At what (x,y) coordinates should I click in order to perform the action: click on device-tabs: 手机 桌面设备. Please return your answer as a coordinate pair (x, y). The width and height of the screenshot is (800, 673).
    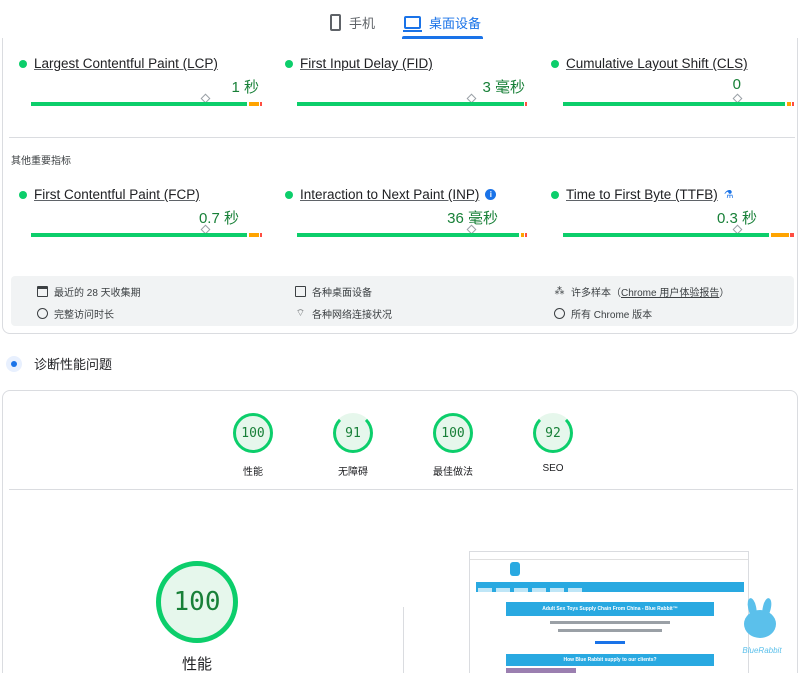
    Looking at the image, I should click on (400, 19).